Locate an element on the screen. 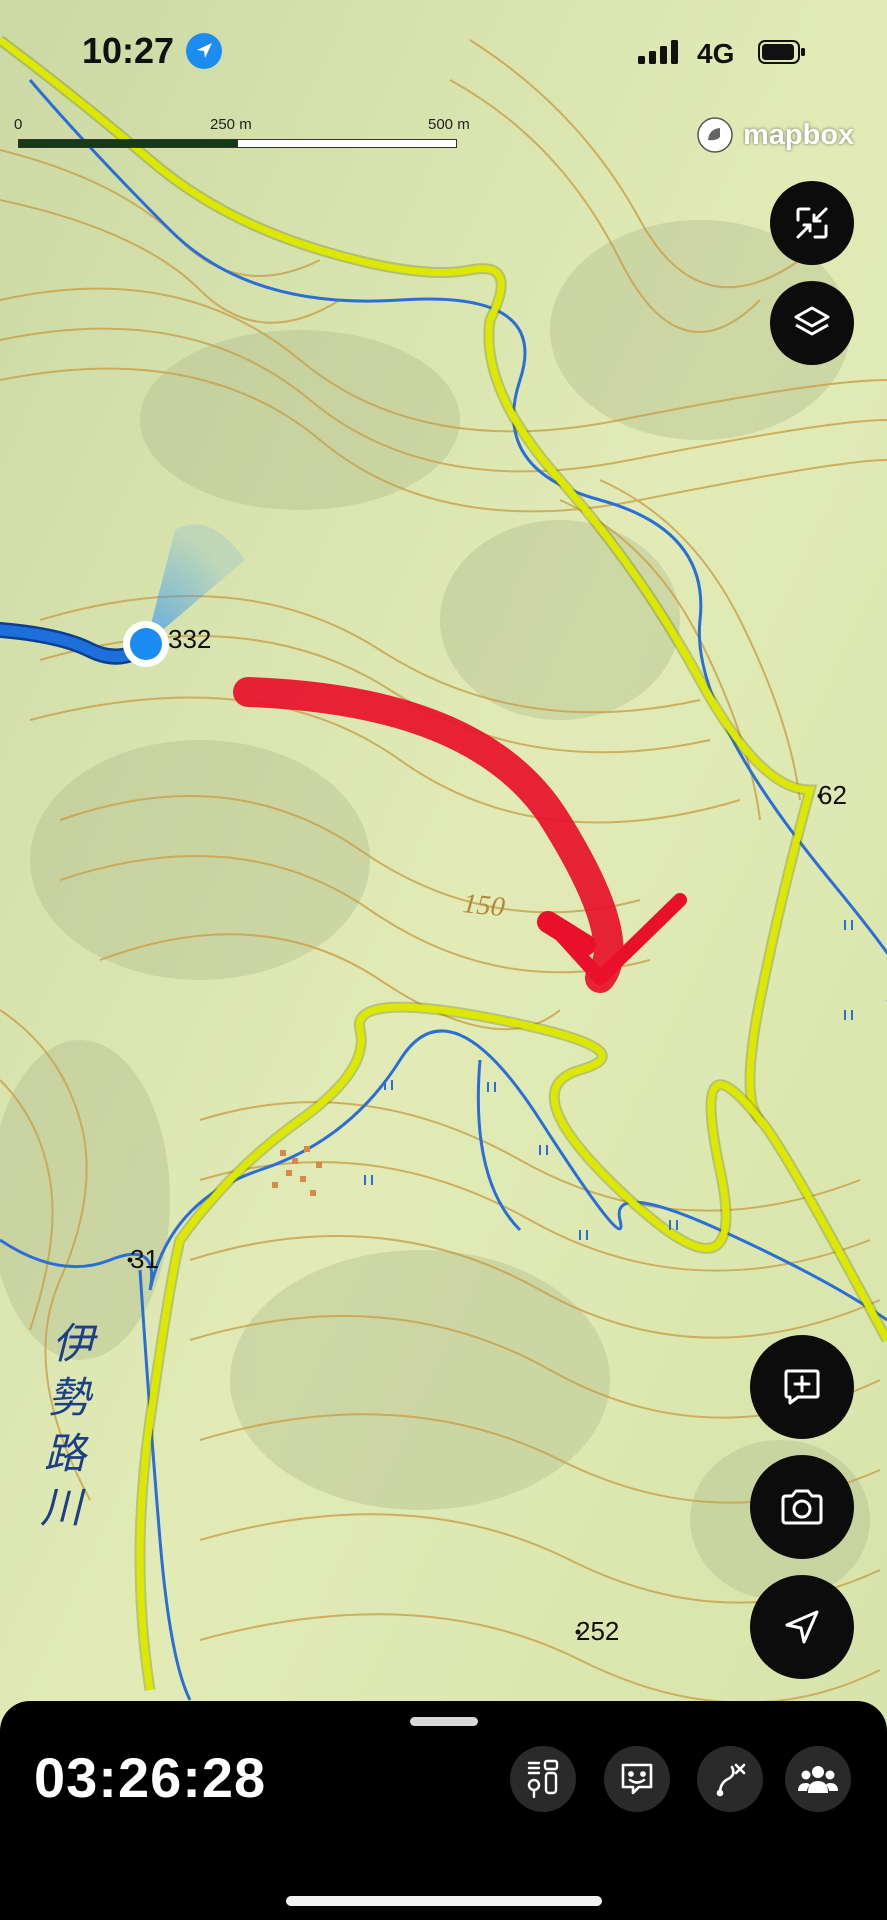  status-bar: 10:27 4G is located at coordinates (443, 55).